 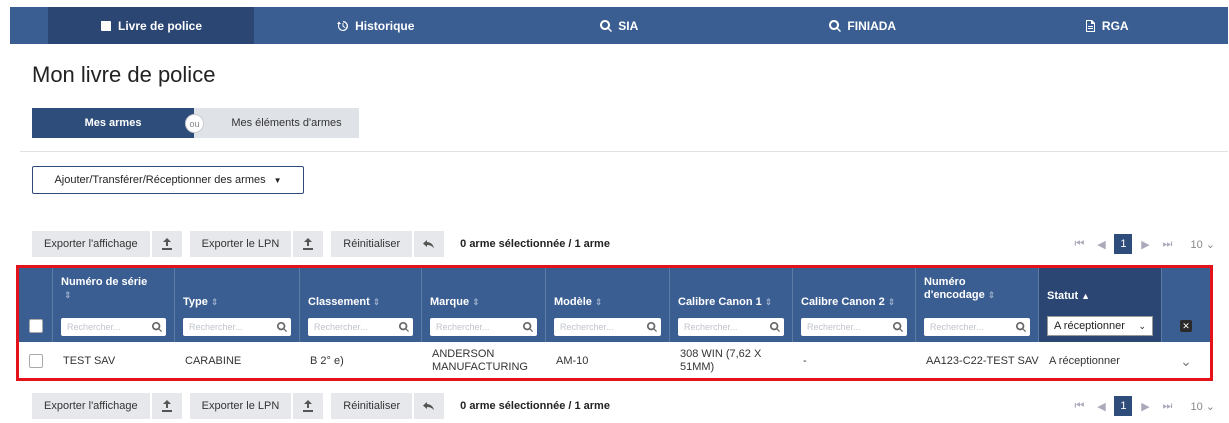 I want to click on tab-historique: Historique, so click(x=376, y=25).